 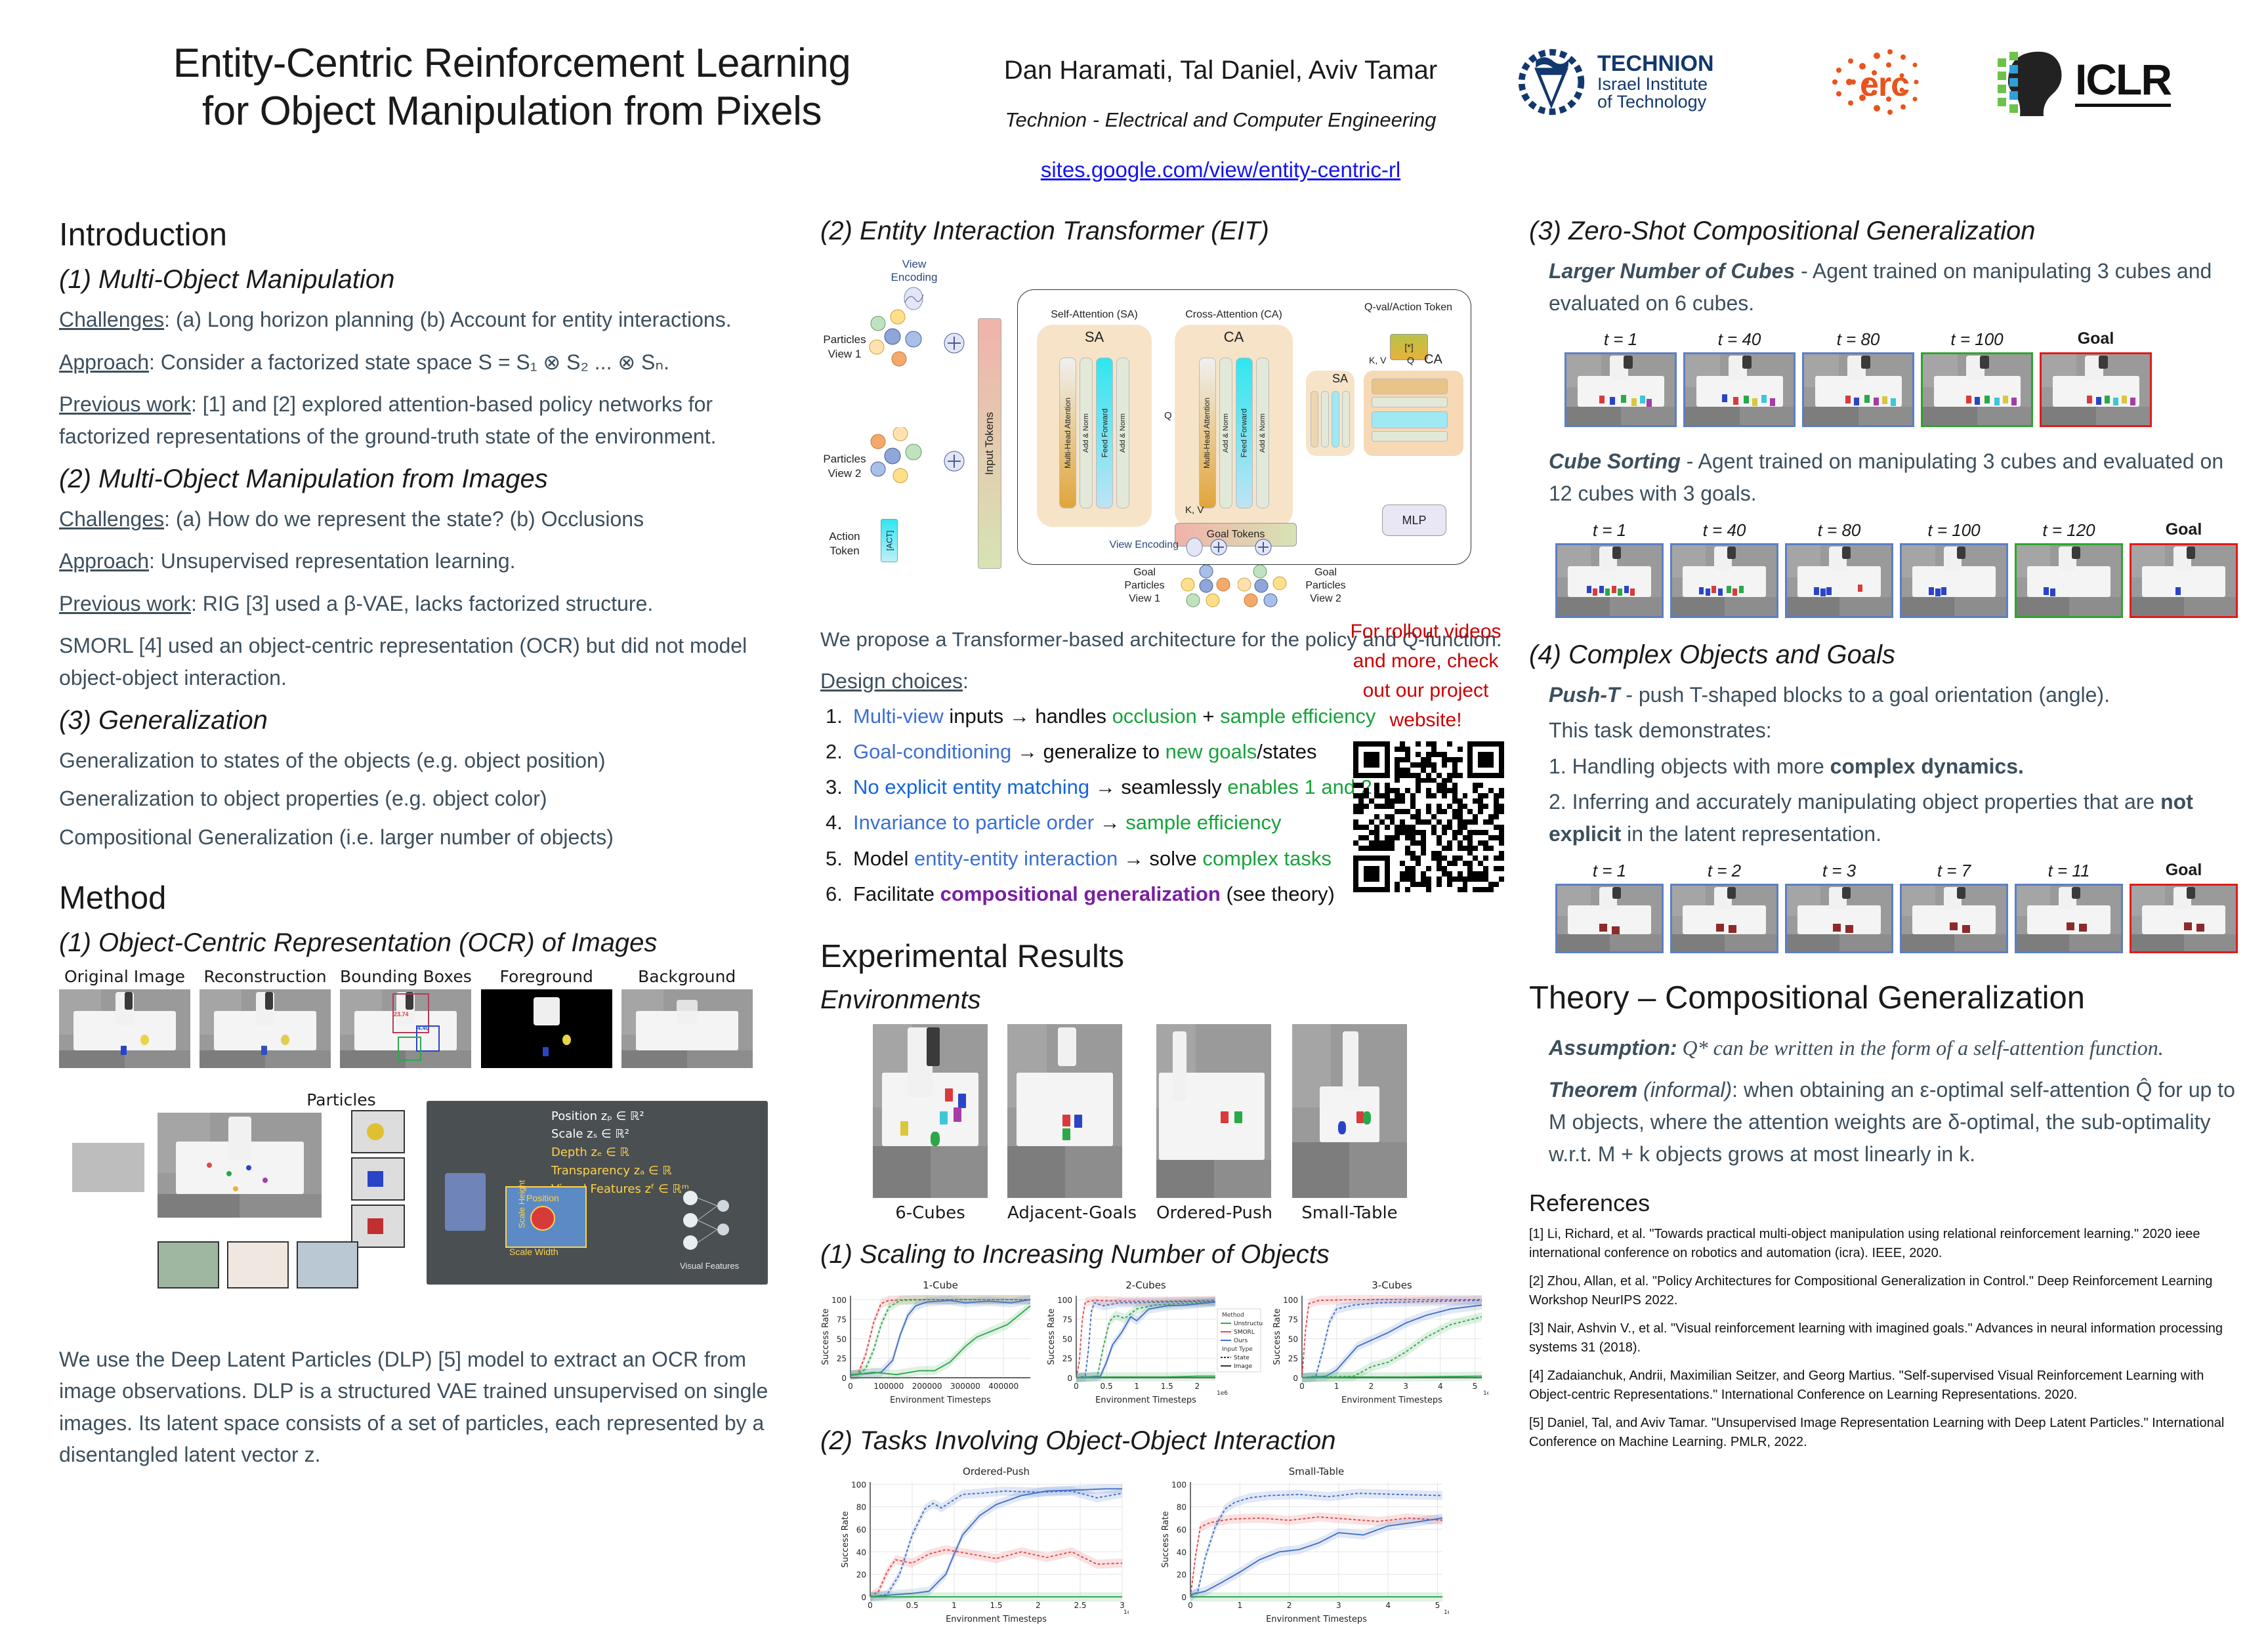 What do you see at coordinates (889, 540) in the screenshot?
I see `act-token-text: [ACT]` at bounding box center [889, 540].